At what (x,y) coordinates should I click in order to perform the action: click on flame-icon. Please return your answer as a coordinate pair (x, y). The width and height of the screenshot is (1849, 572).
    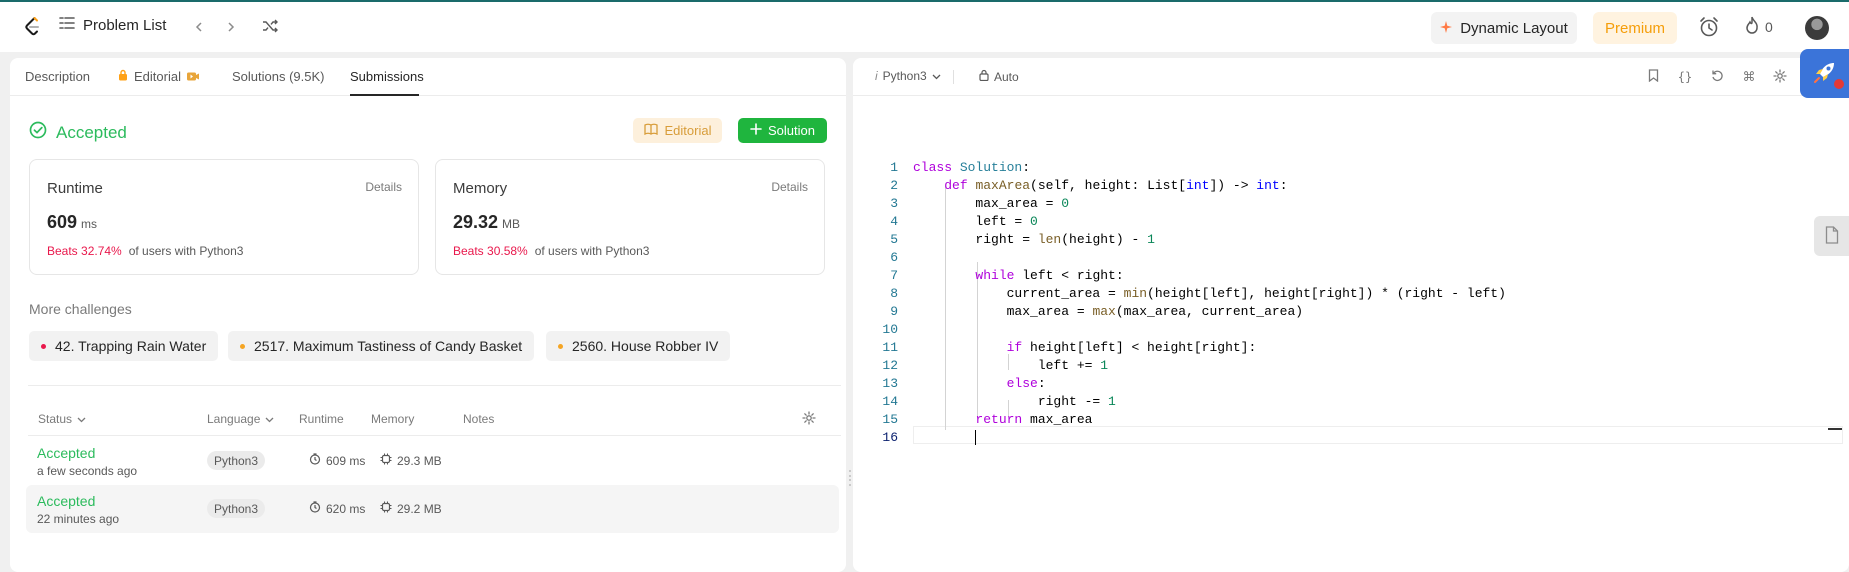
    Looking at the image, I should click on (1752, 26).